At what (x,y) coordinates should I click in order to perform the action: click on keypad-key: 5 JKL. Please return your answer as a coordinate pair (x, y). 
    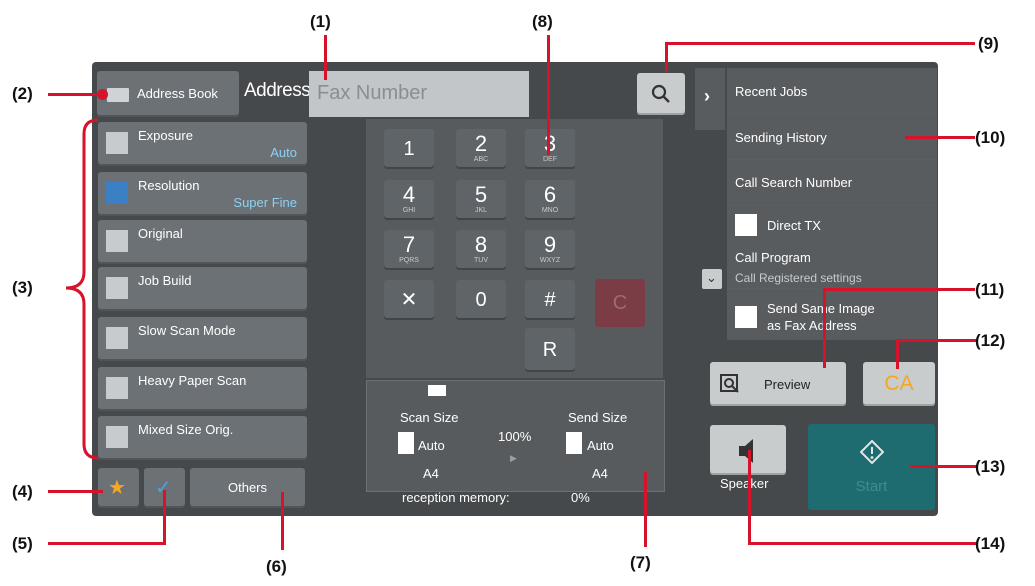
    Looking at the image, I should click on (481, 200).